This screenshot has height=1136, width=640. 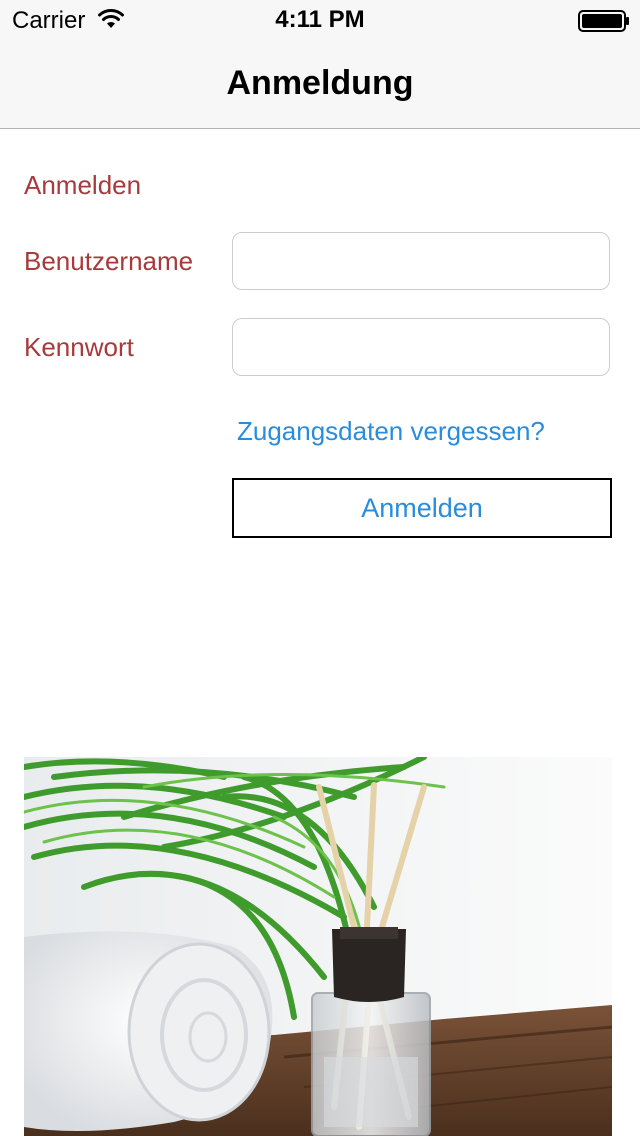 I want to click on forgot-credentials-link: Zugangsdaten vergessen?, so click(x=391, y=431).